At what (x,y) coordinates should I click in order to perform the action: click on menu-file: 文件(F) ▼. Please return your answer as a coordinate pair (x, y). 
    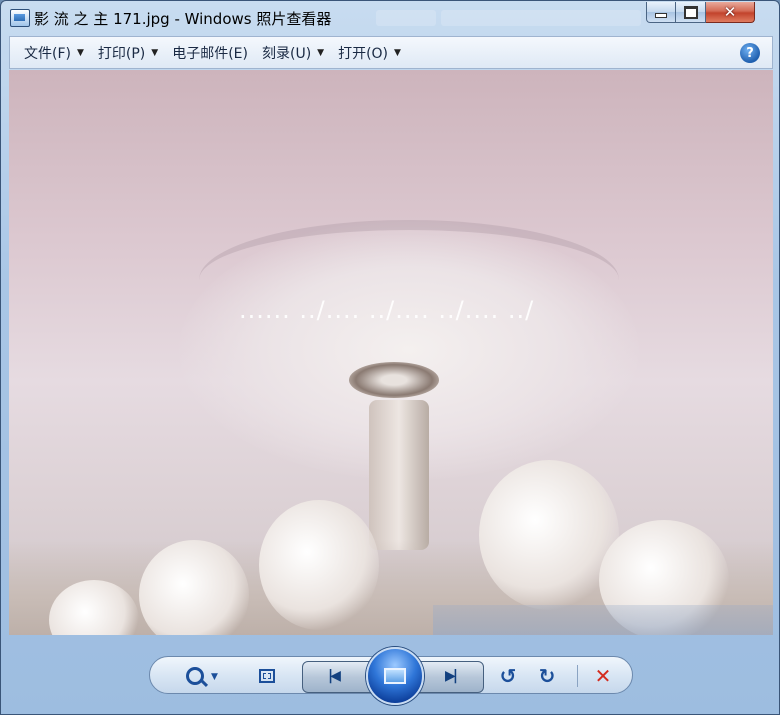
    Looking at the image, I should click on (54, 53).